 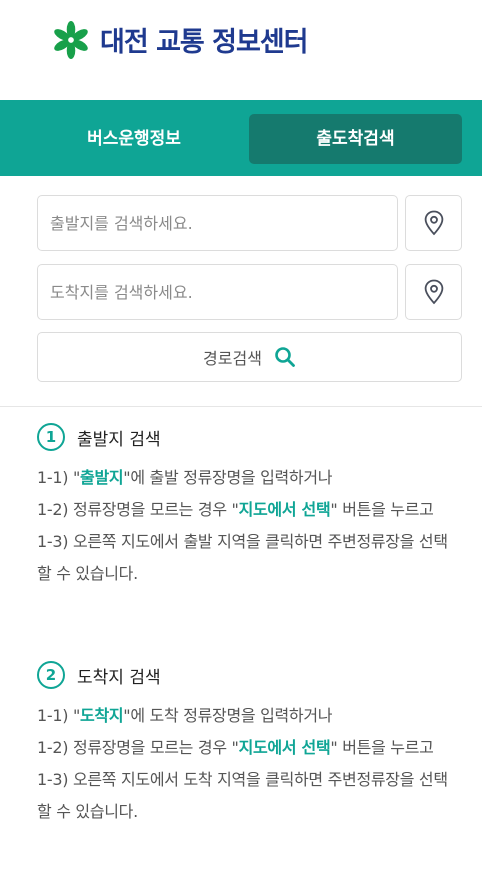 I want to click on divider, so click(x=241, y=406).